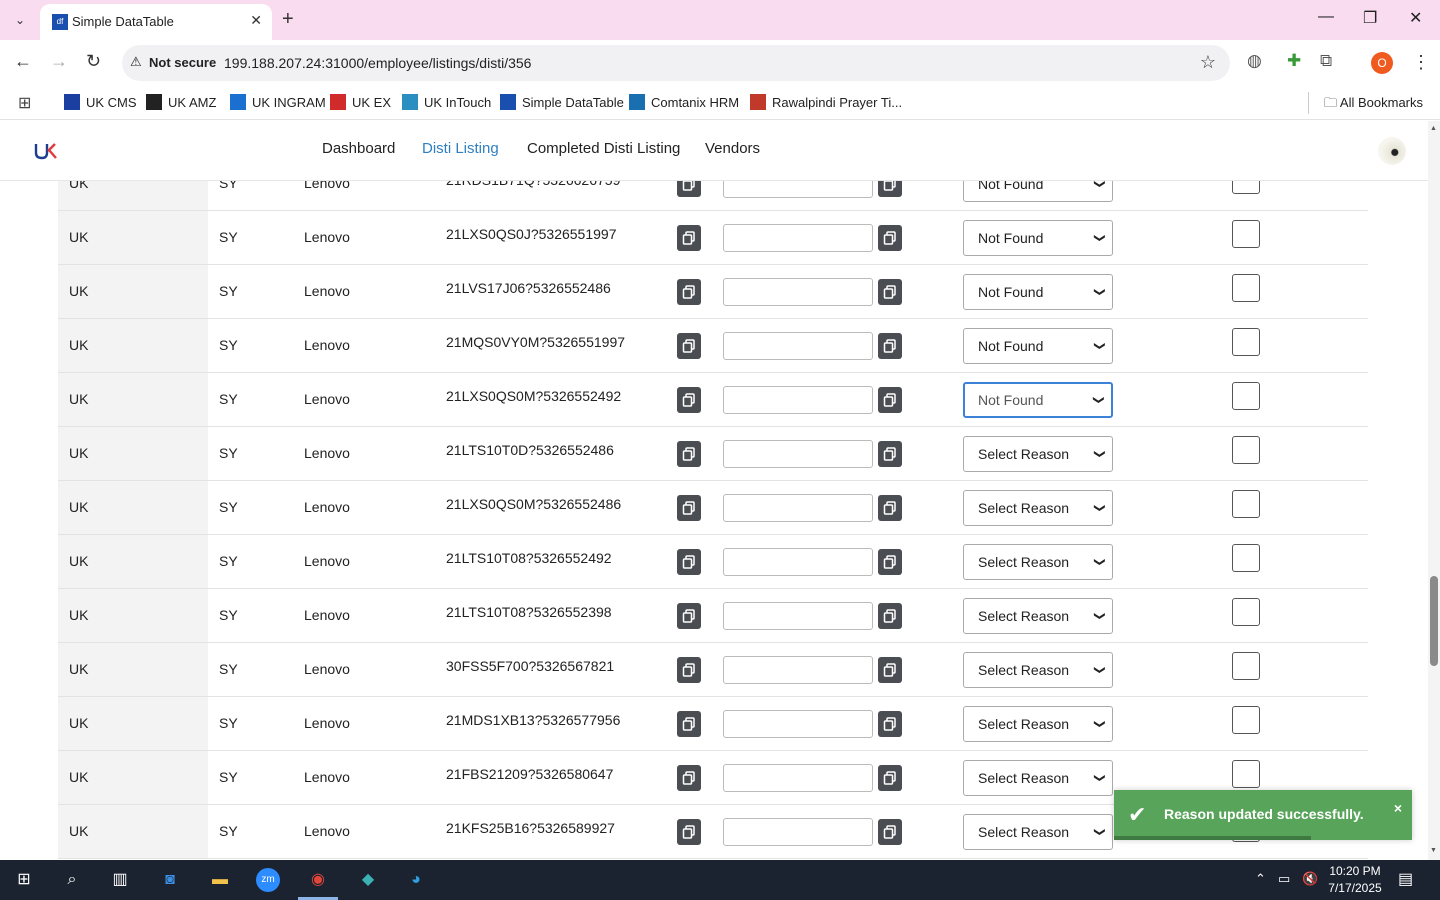 This screenshot has height=900, width=1440. What do you see at coordinates (1415, 18) in the screenshot?
I see `close-window-icon: ✕` at bounding box center [1415, 18].